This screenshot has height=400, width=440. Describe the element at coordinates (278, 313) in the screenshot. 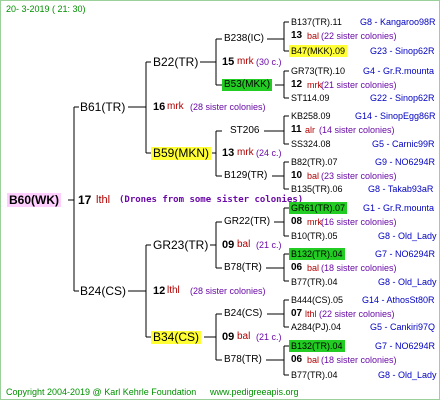

I see `connector-b24cs` at that location.